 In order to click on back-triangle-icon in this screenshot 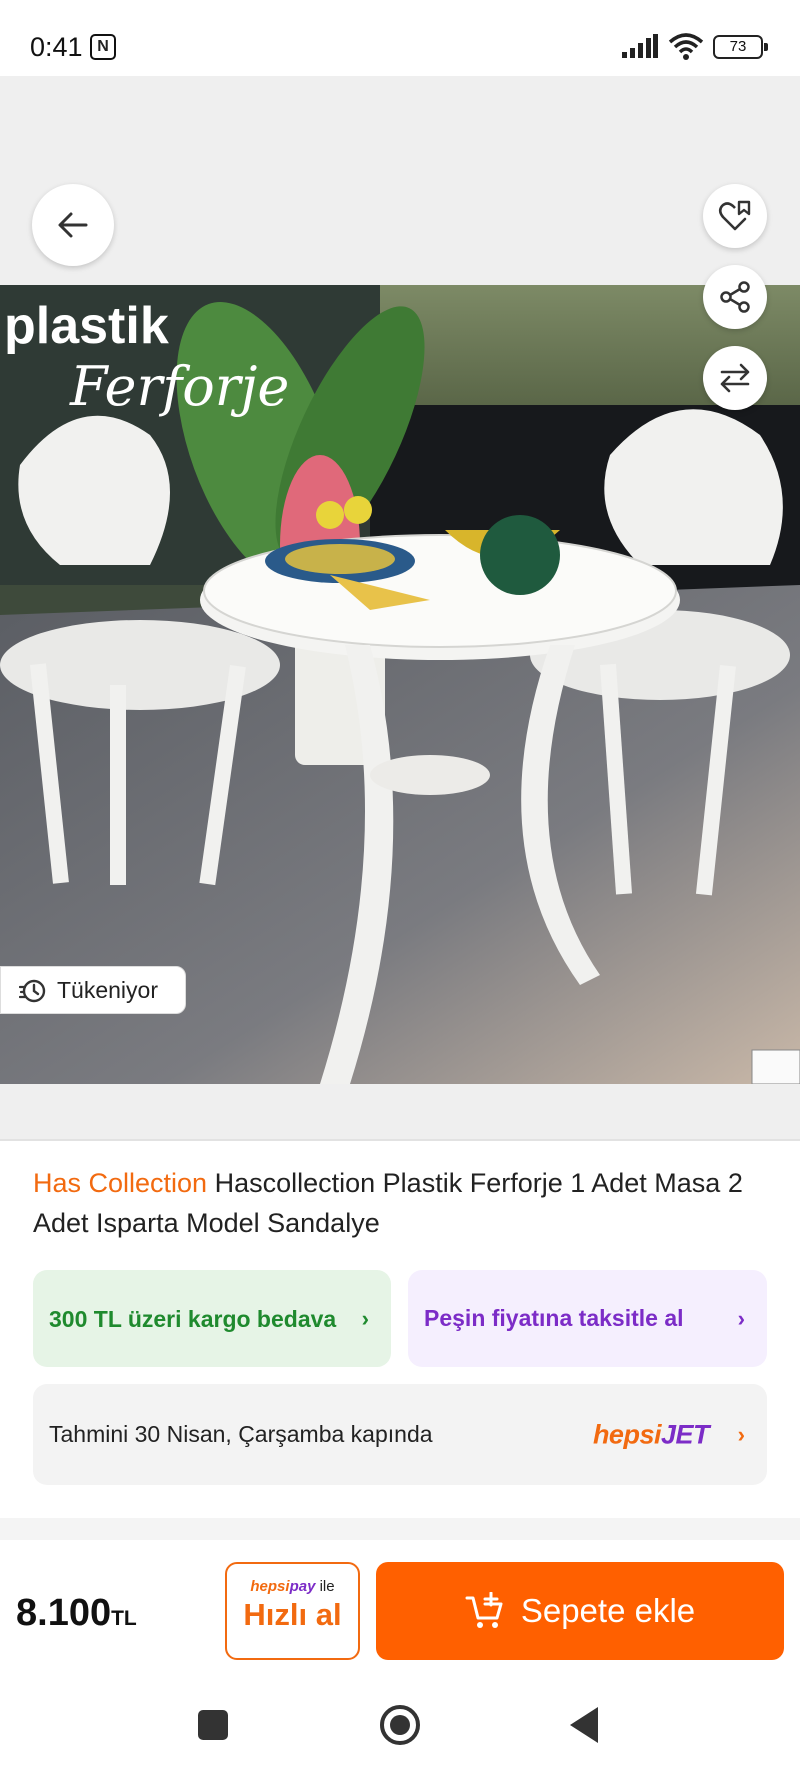, I will do `click(584, 1725)`.